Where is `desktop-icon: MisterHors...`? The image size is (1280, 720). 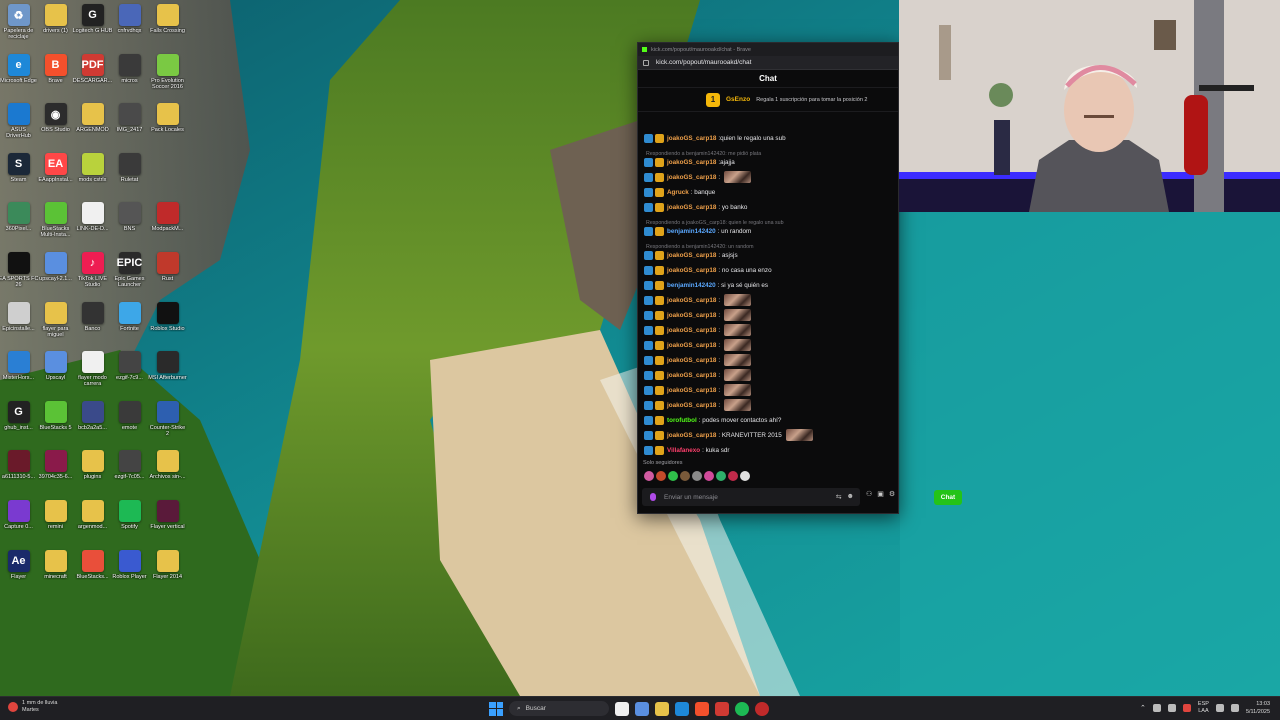 desktop-icon: MisterHors... is located at coordinates (18, 374).